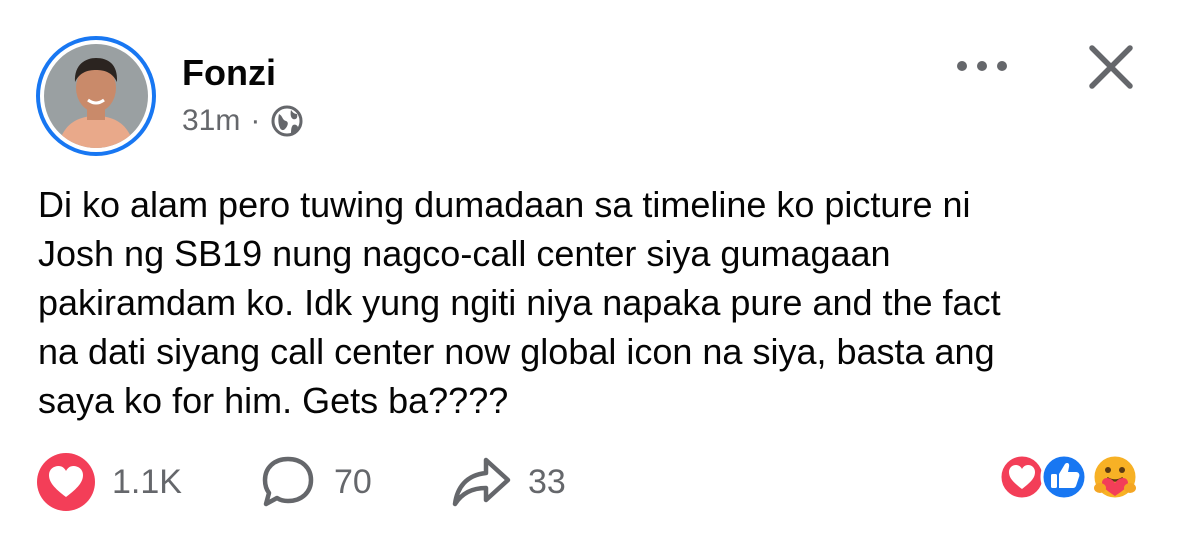 This screenshot has width=1179, height=540. What do you see at coordinates (288, 481) in the screenshot?
I see `comment-icon` at bounding box center [288, 481].